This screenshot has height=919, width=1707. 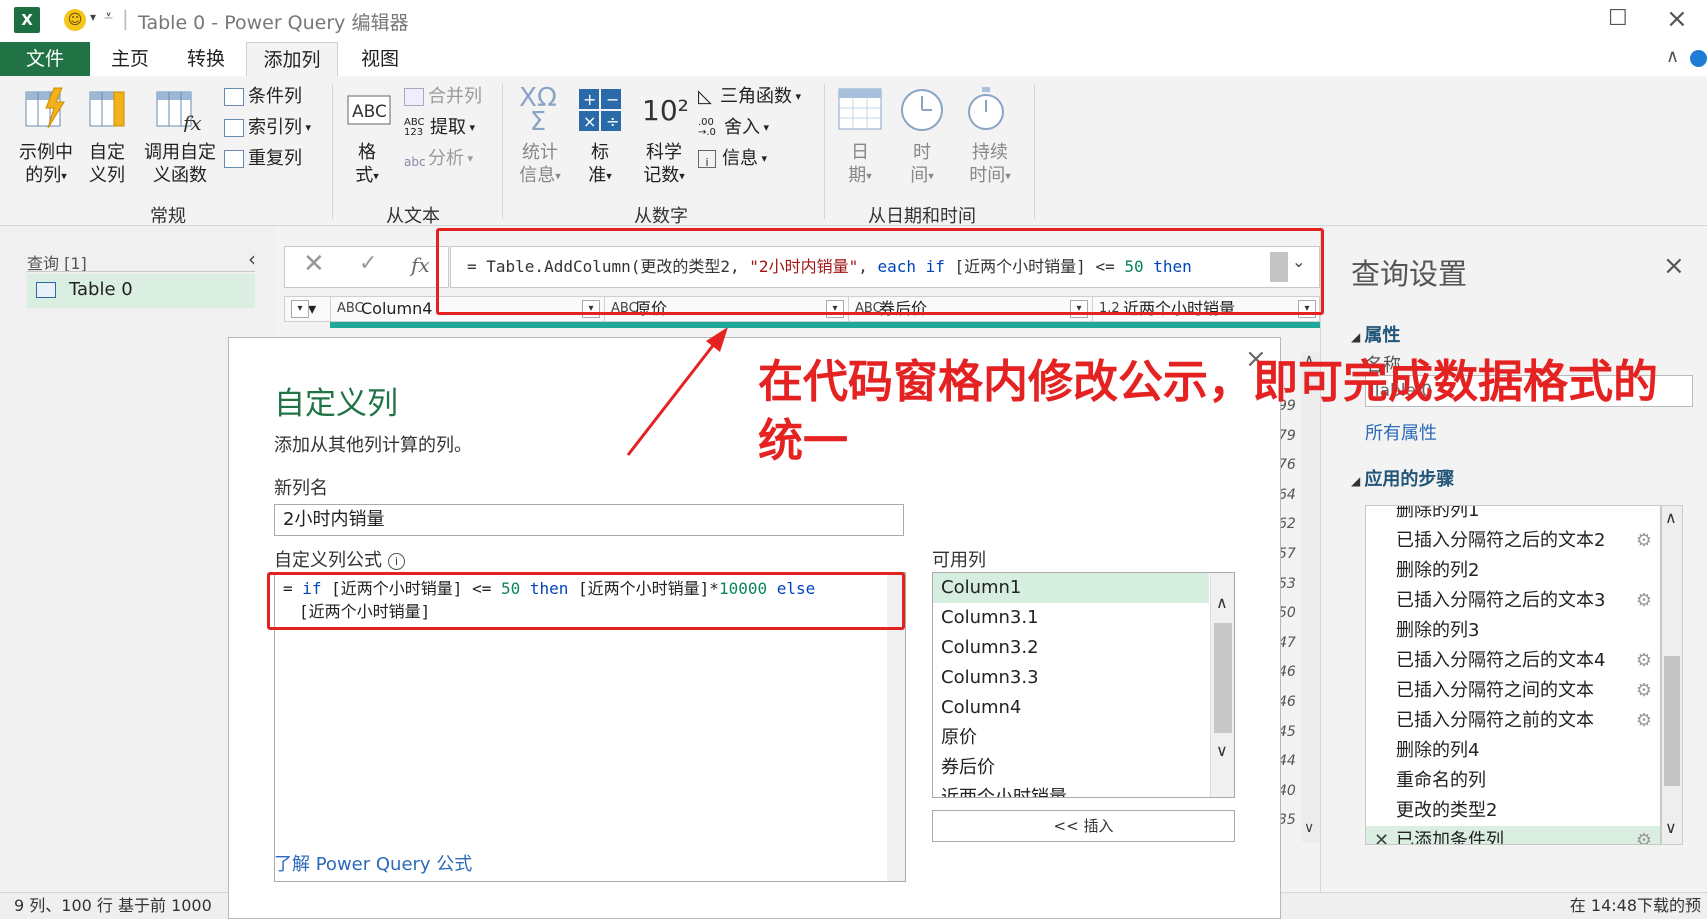 I want to click on extract-button: ABC 123 提取 ▾, so click(x=439, y=128).